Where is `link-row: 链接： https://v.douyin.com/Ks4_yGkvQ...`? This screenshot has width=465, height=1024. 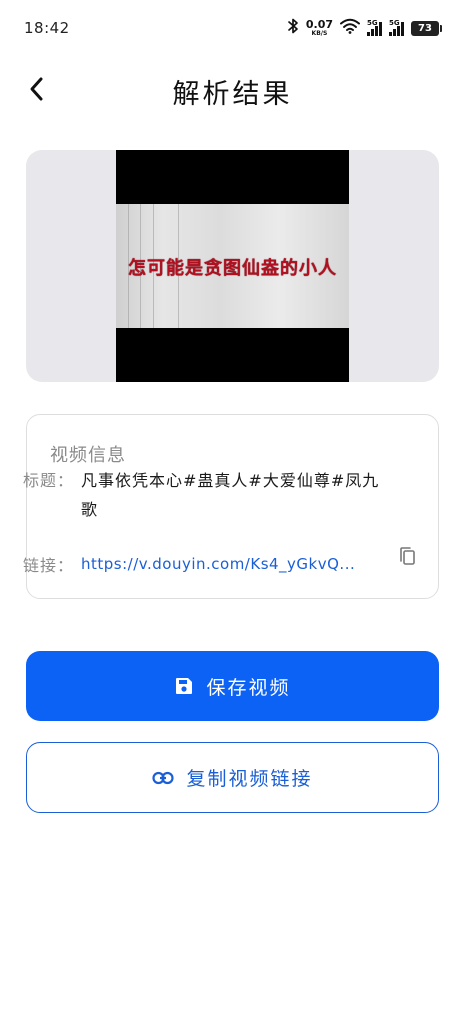 link-row: 链接： https://v.douyin.com/Ks4_yGkvQ... is located at coordinates (198, 564).